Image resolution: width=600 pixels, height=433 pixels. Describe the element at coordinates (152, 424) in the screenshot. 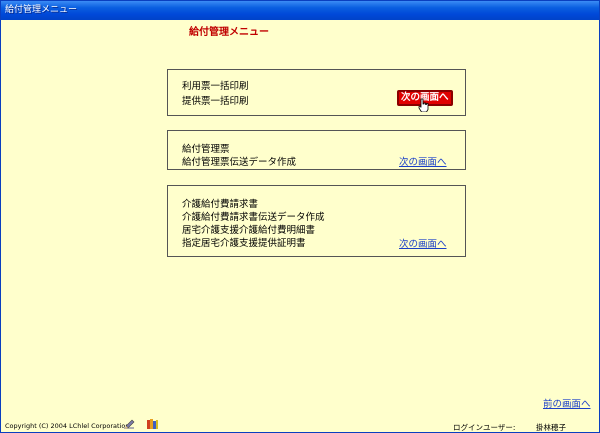

I see `books-icon` at that location.